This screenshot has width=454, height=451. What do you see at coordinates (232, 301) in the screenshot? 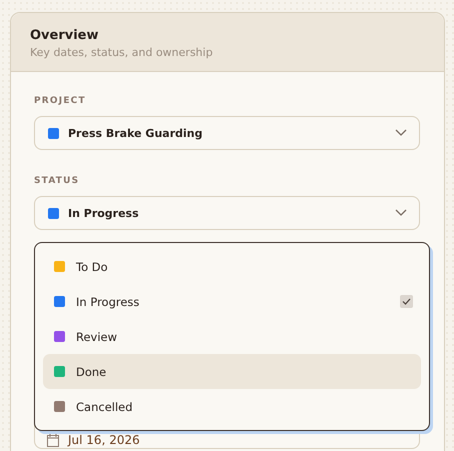
I see `menu-item: In Progress` at bounding box center [232, 301].